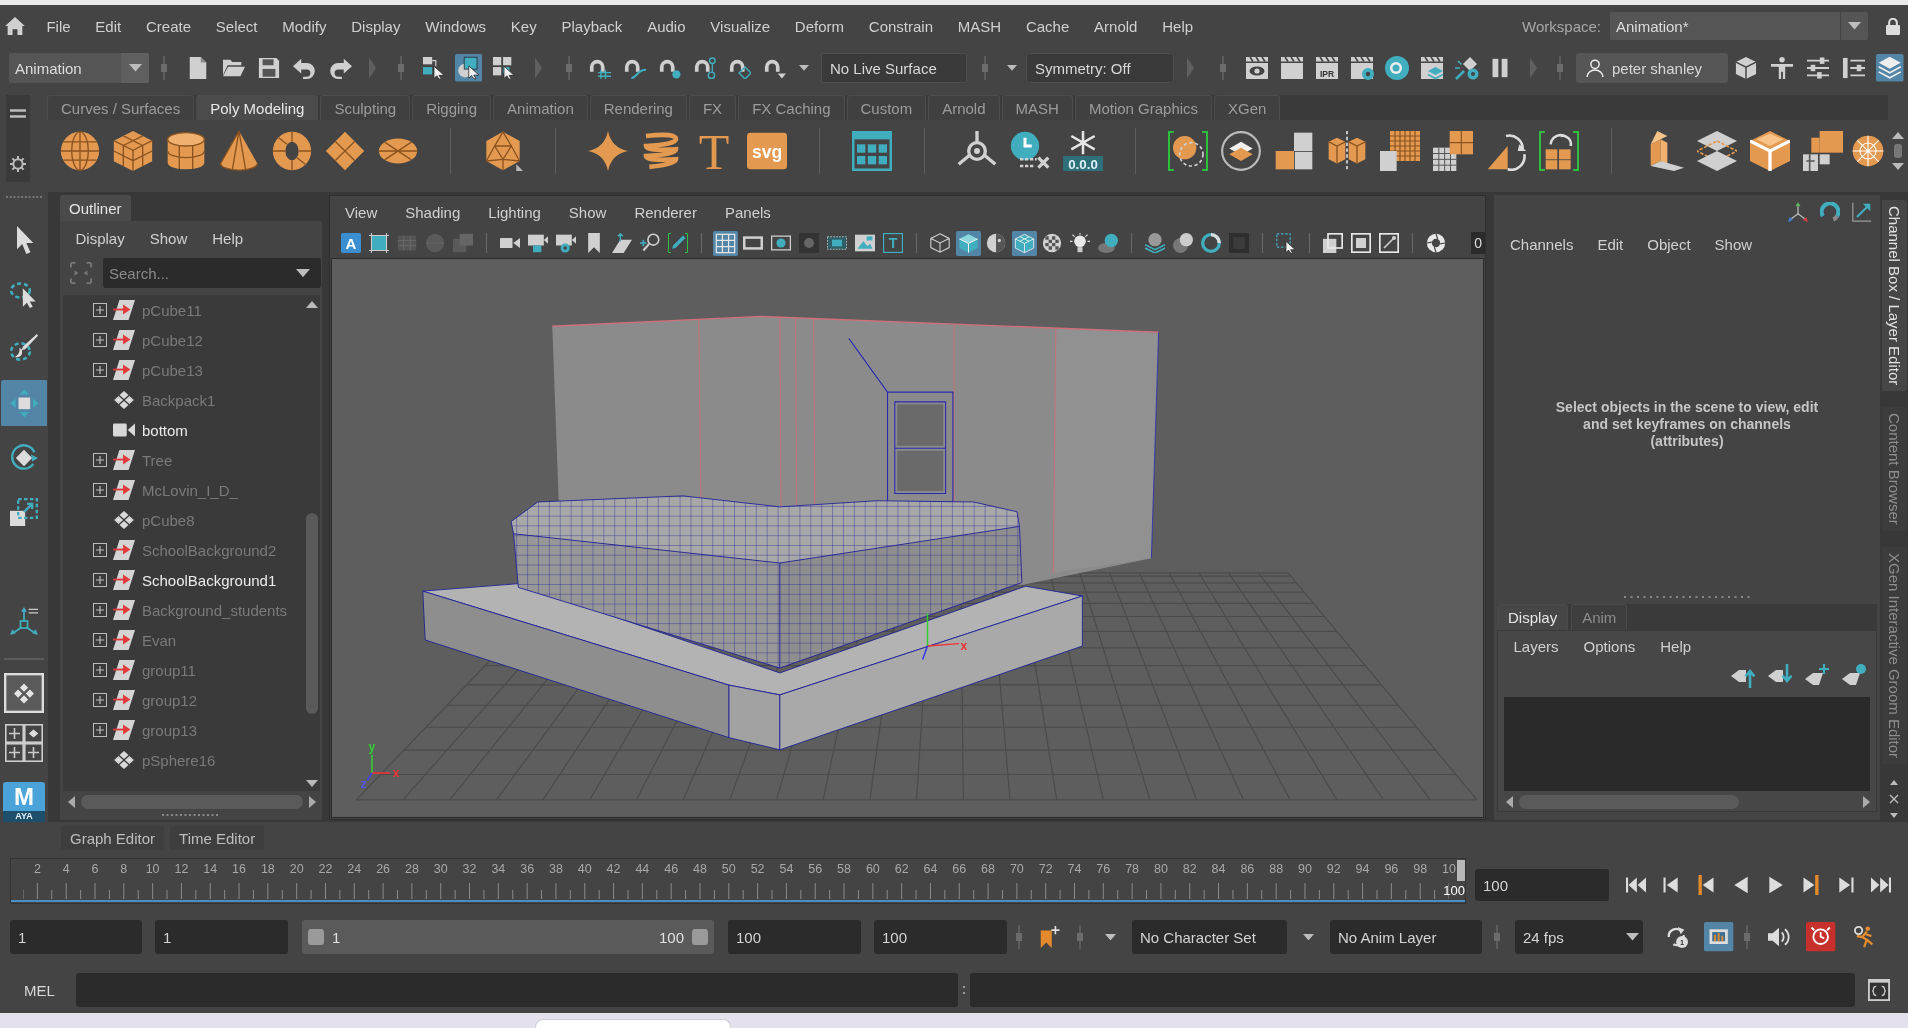 The image size is (1908, 1028). Describe the element at coordinates (901, 26) in the screenshot. I see `menu-item: Constrain` at that location.